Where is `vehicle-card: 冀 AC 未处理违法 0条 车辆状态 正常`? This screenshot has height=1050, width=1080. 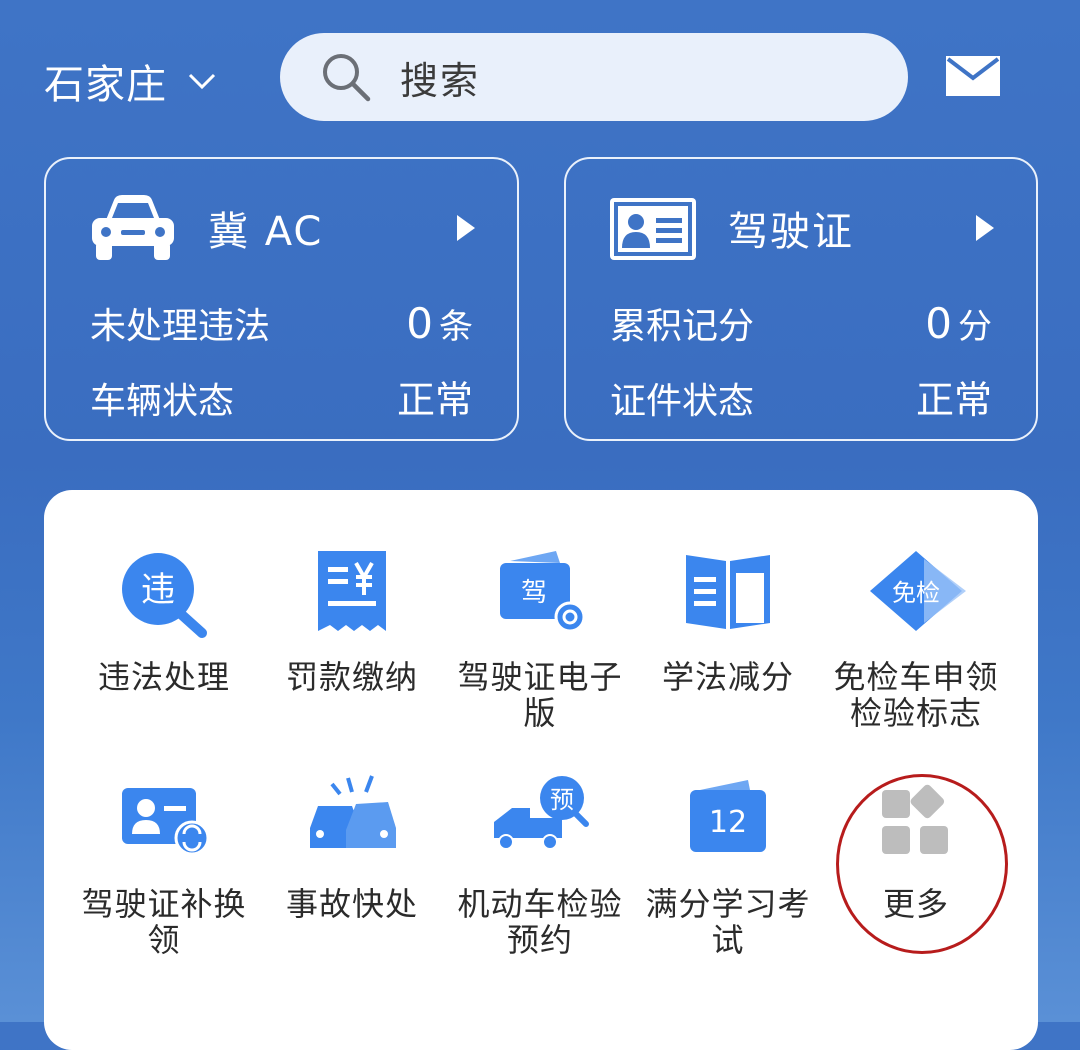
vehicle-card: 冀 AC 未处理违法 0条 车辆状态 正常 is located at coordinates (281, 299).